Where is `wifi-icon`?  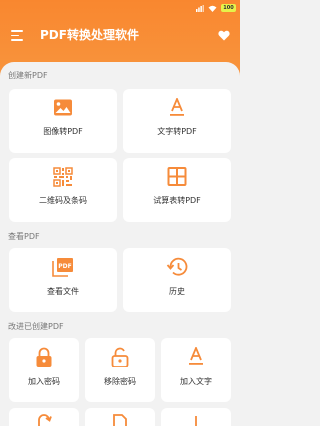
wifi-icon is located at coordinates (212, 8).